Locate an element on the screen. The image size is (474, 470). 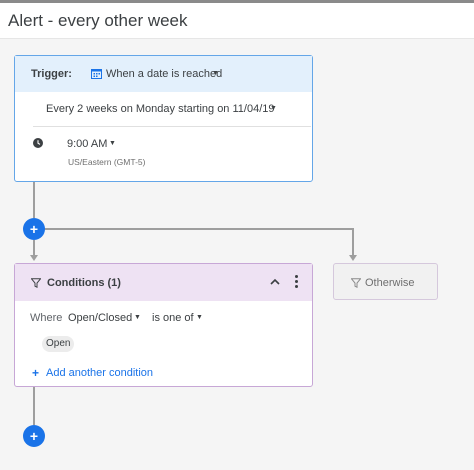
otherwise-card: Otherwise is located at coordinates (385, 281).